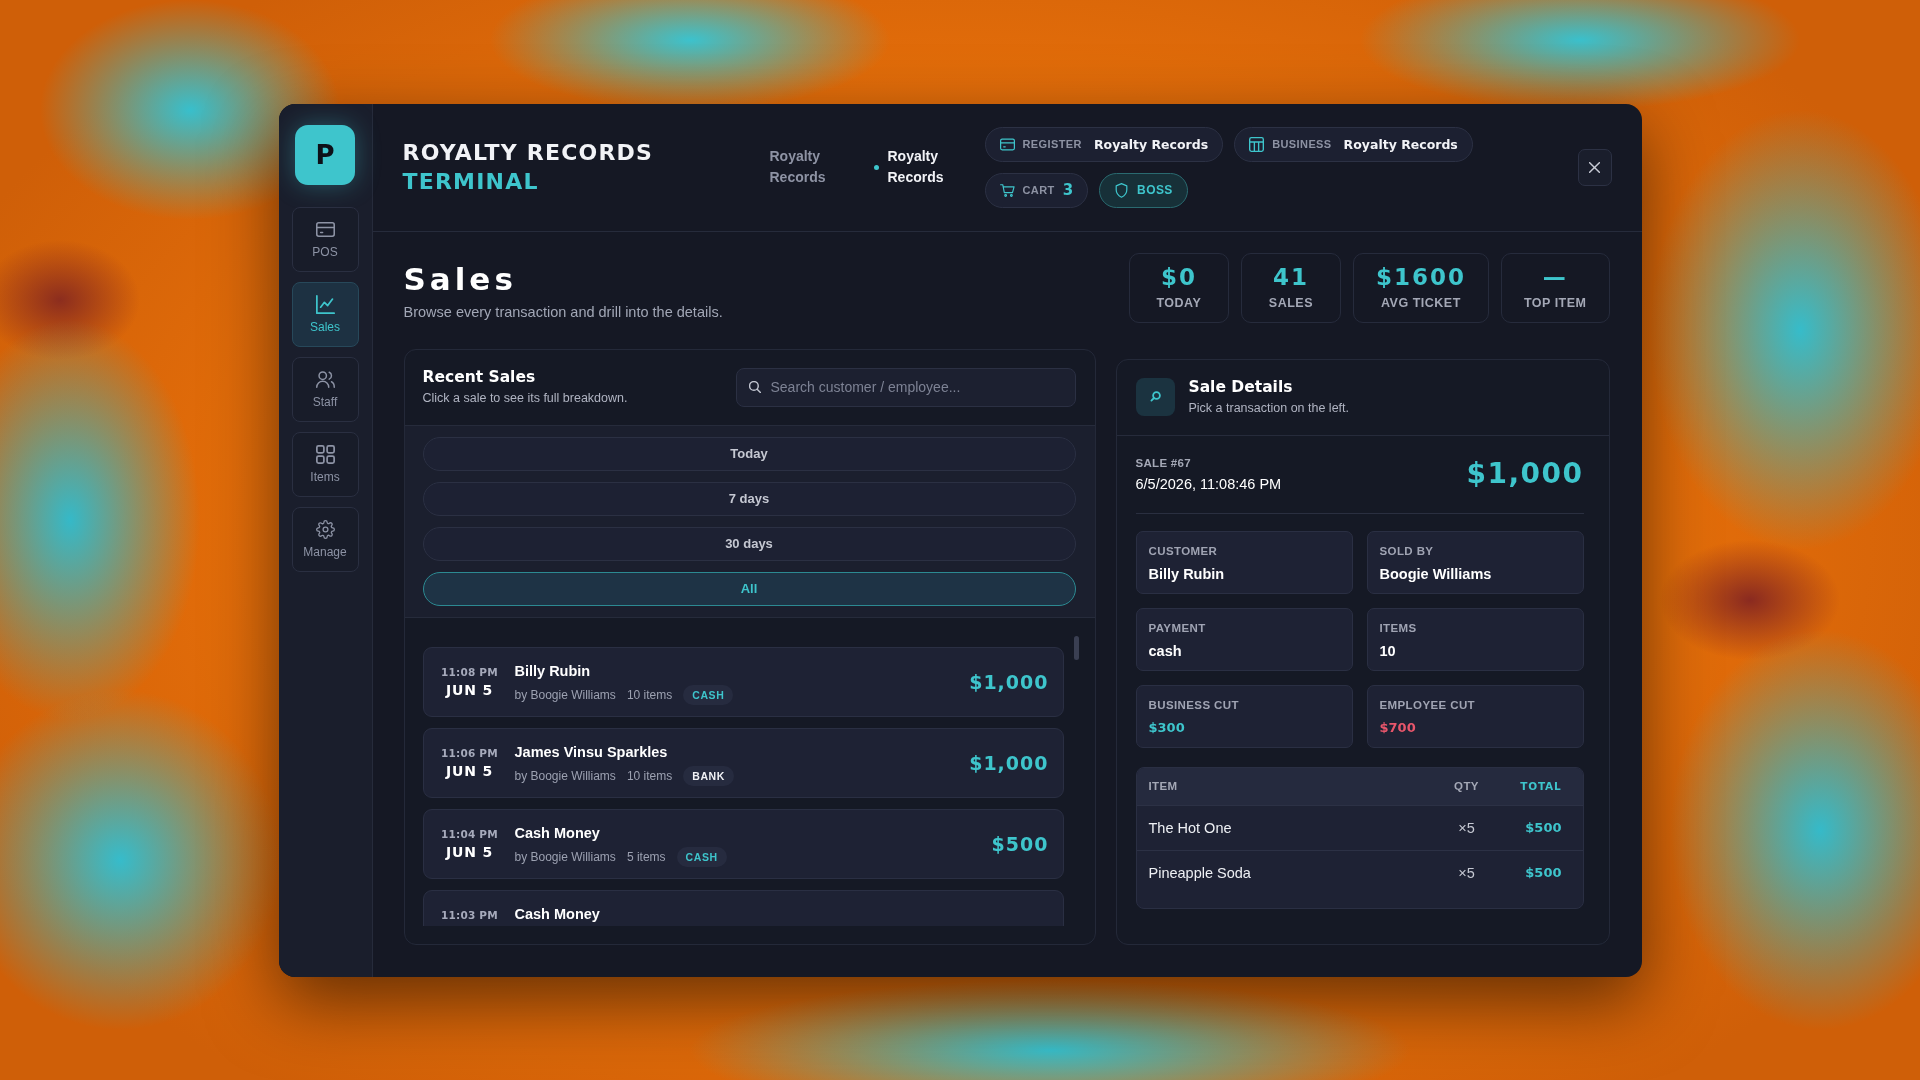 The height and width of the screenshot is (1080, 1920). Describe the element at coordinates (743, 681) in the screenshot. I see `sale-card: 11:08 PM JUN 5 Billy Rubin by Boogie Williams 10 items CASH $1,000` at that location.